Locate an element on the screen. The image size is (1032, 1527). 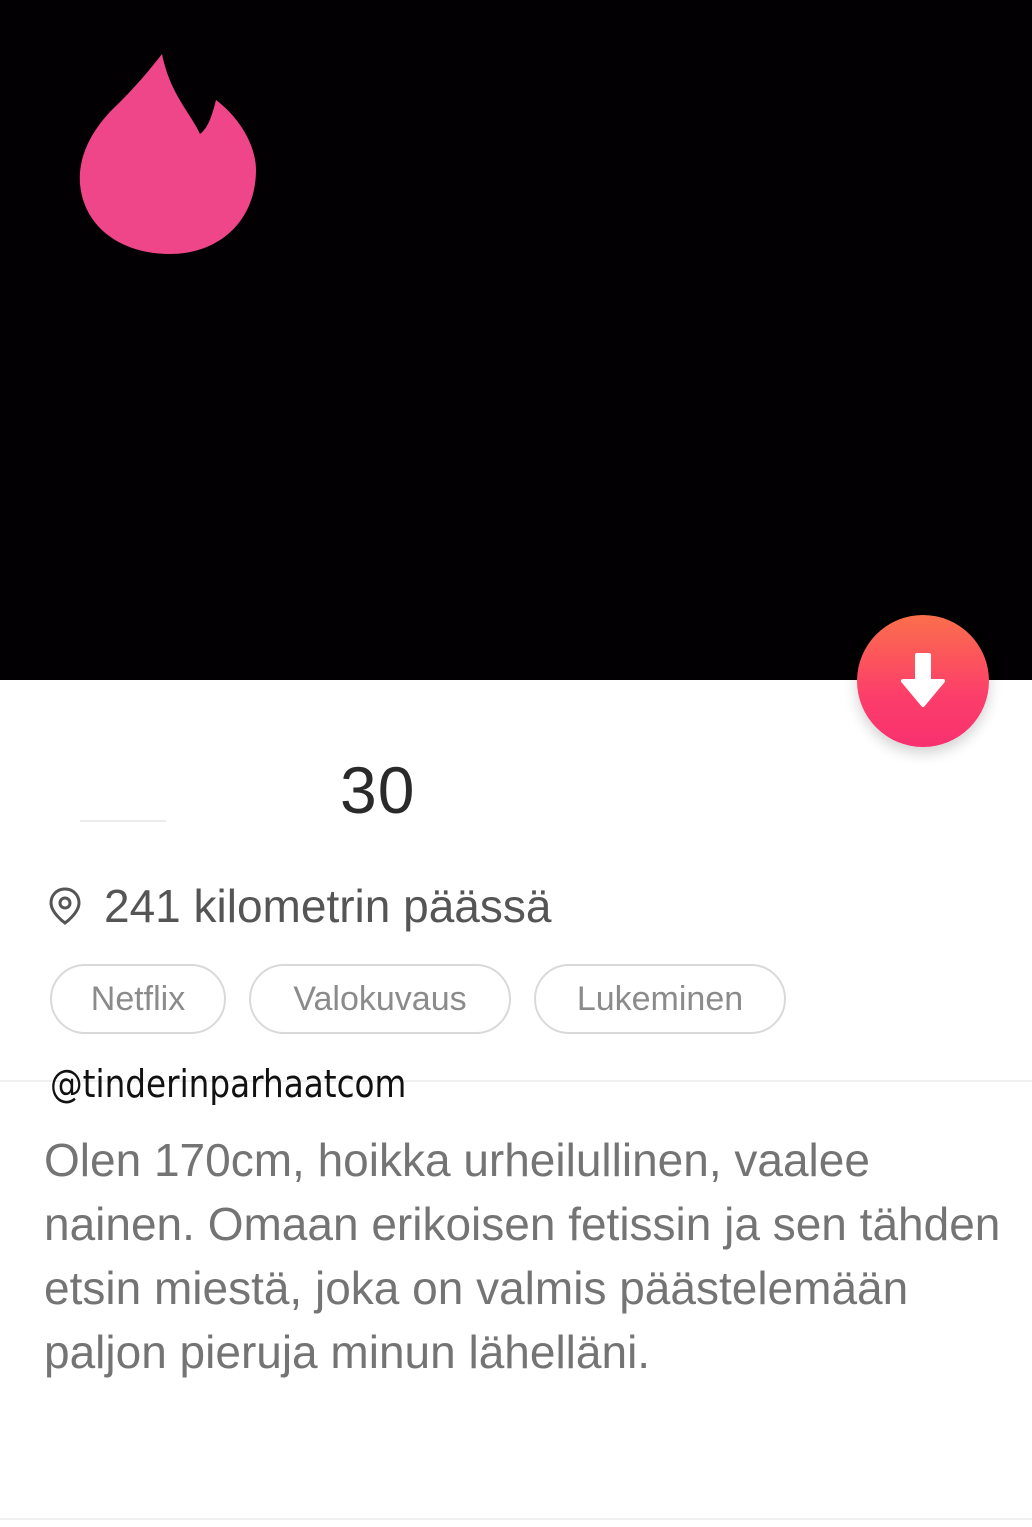
interest-tag: Netflix is located at coordinates (138, 999).